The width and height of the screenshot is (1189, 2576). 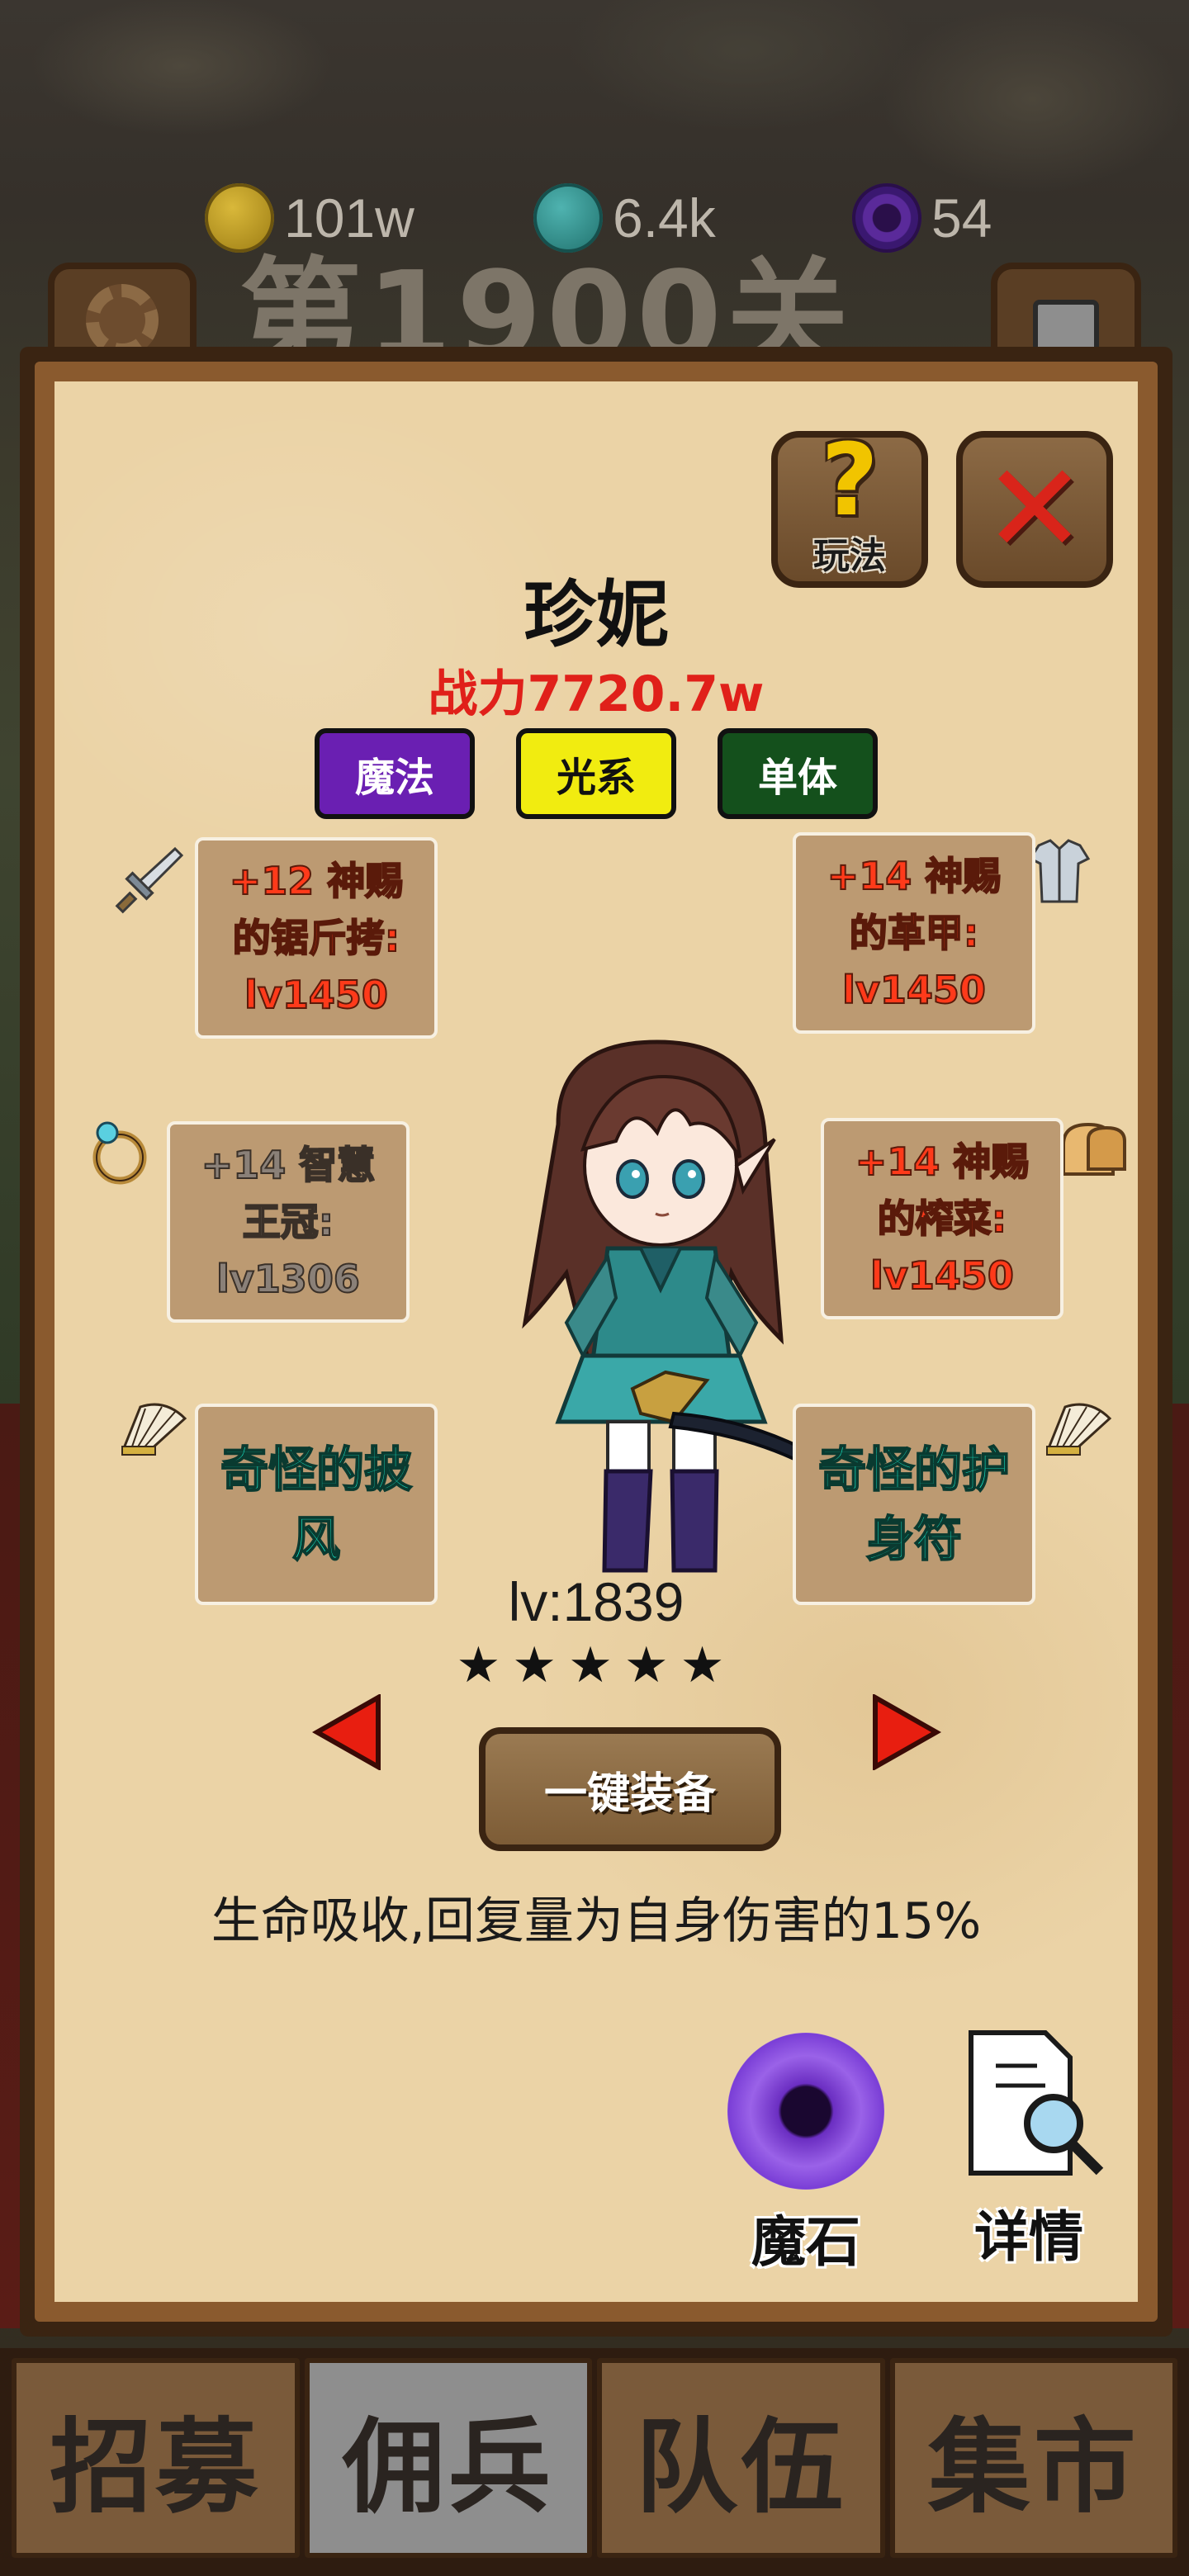 What do you see at coordinates (1092, 1148) in the screenshot?
I see `bread-icon` at bounding box center [1092, 1148].